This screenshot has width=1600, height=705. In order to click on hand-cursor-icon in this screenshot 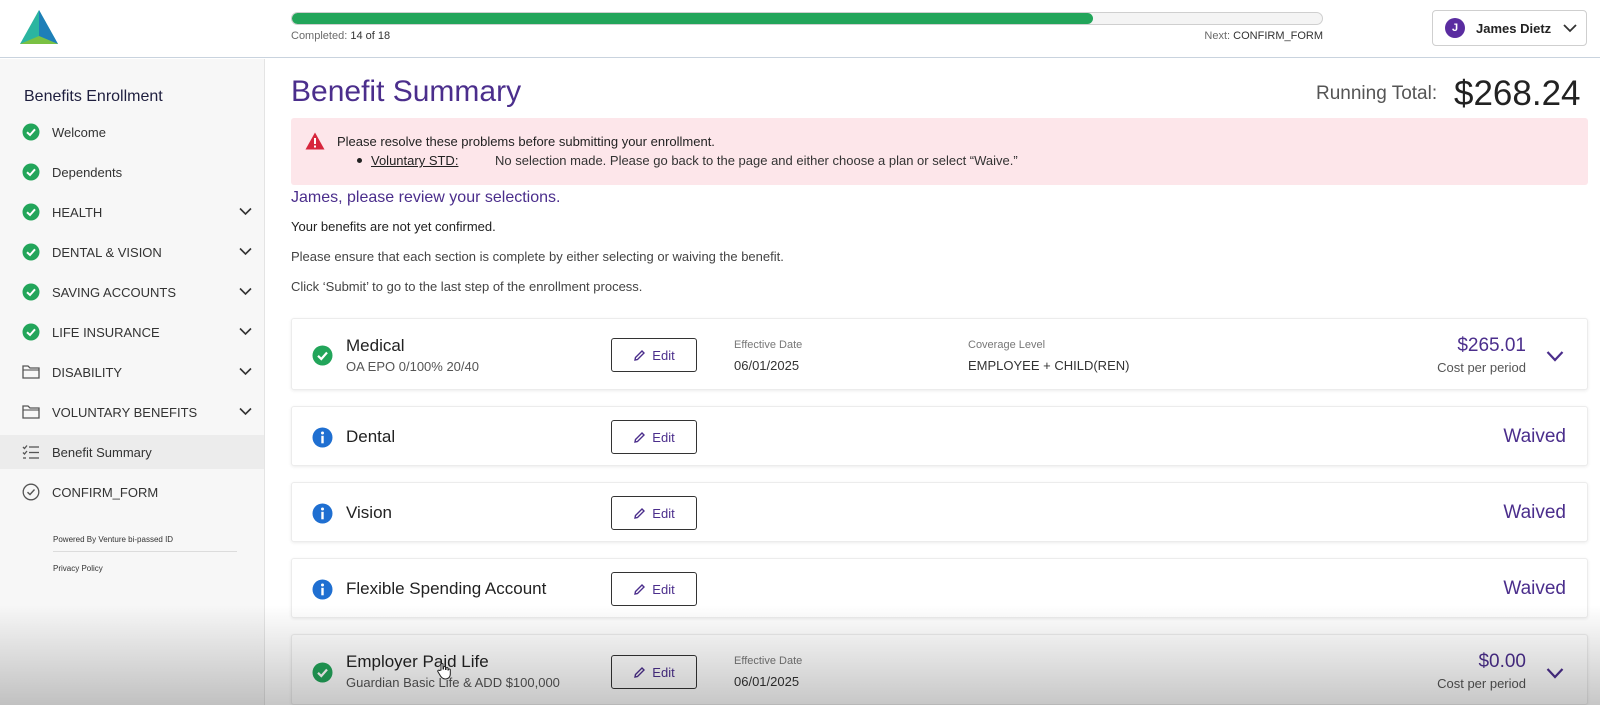, I will do `click(444, 671)`.